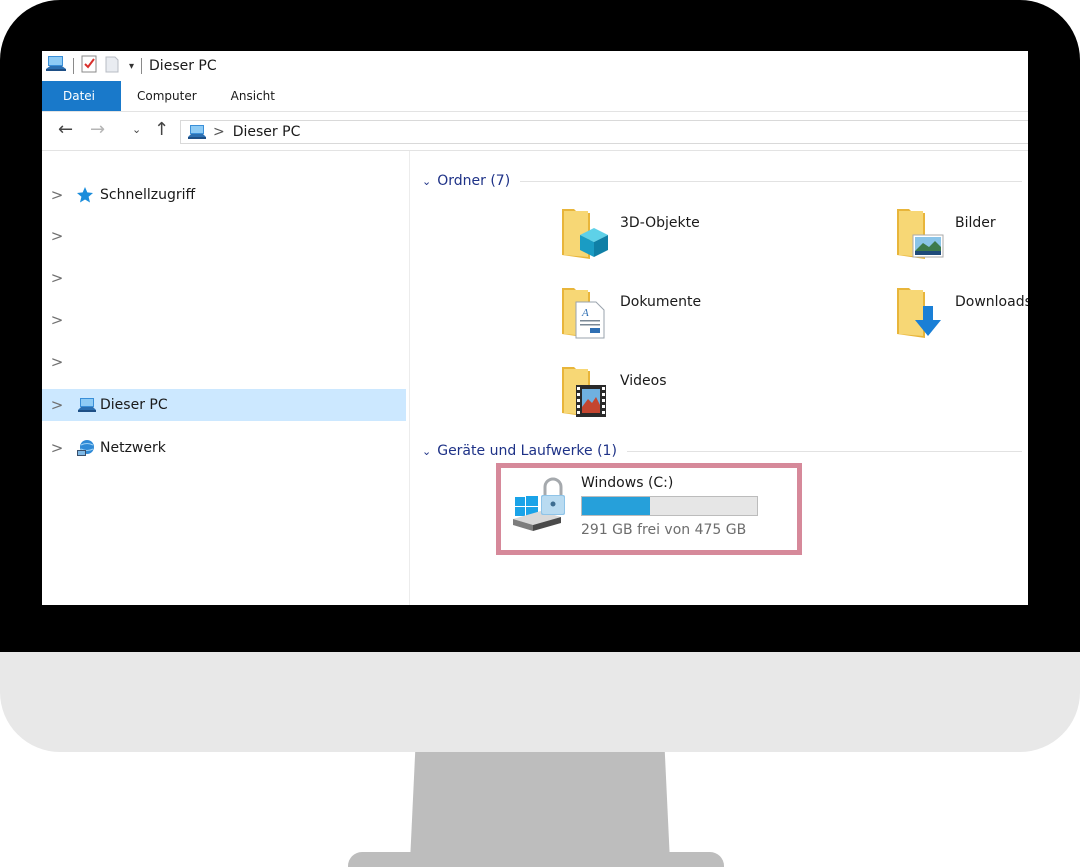  Describe the element at coordinates (527, 451) in the screenshot. I see `group-header-label: Geräte und Laufwerke (1)` at that location.